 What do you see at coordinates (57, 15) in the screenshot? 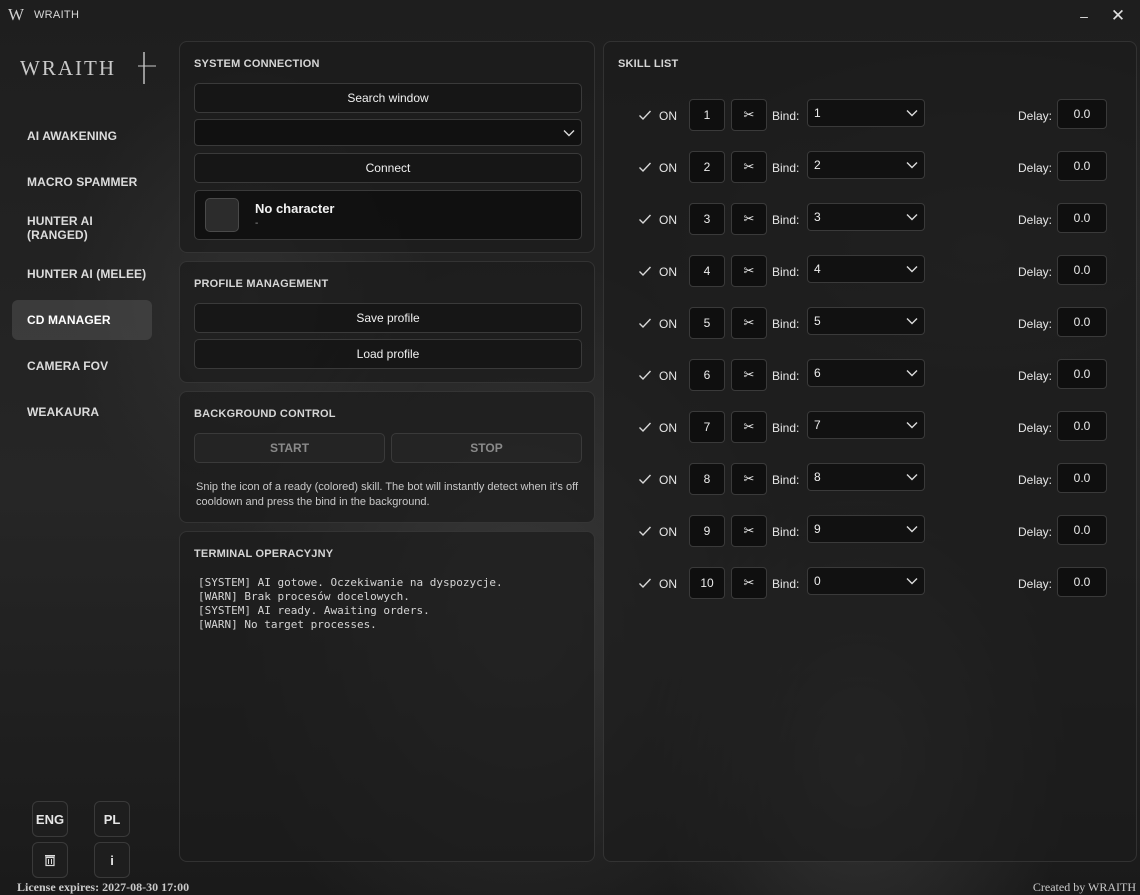
I see `window-title: WRAITH` at bounding box center [57, 15].